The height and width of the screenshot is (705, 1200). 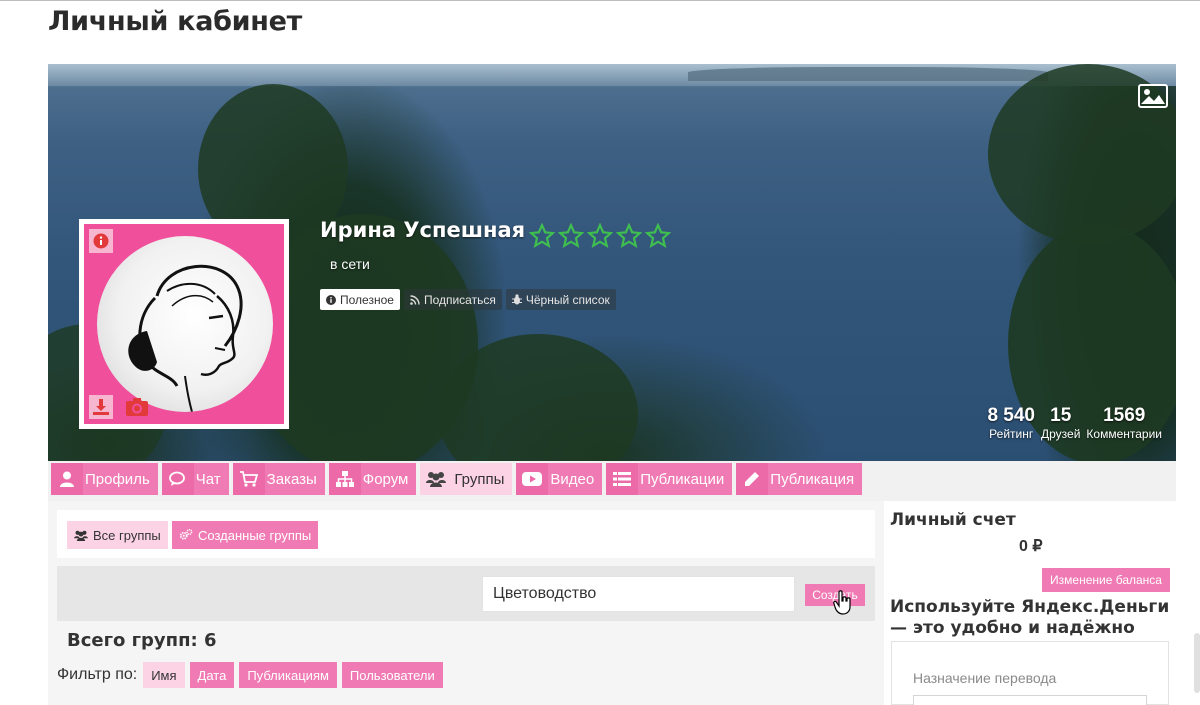 What do you see at coordinates (392, 675) in the screenshot?
I see `filter-users: Пользователи` at bounding box center [392, 675].